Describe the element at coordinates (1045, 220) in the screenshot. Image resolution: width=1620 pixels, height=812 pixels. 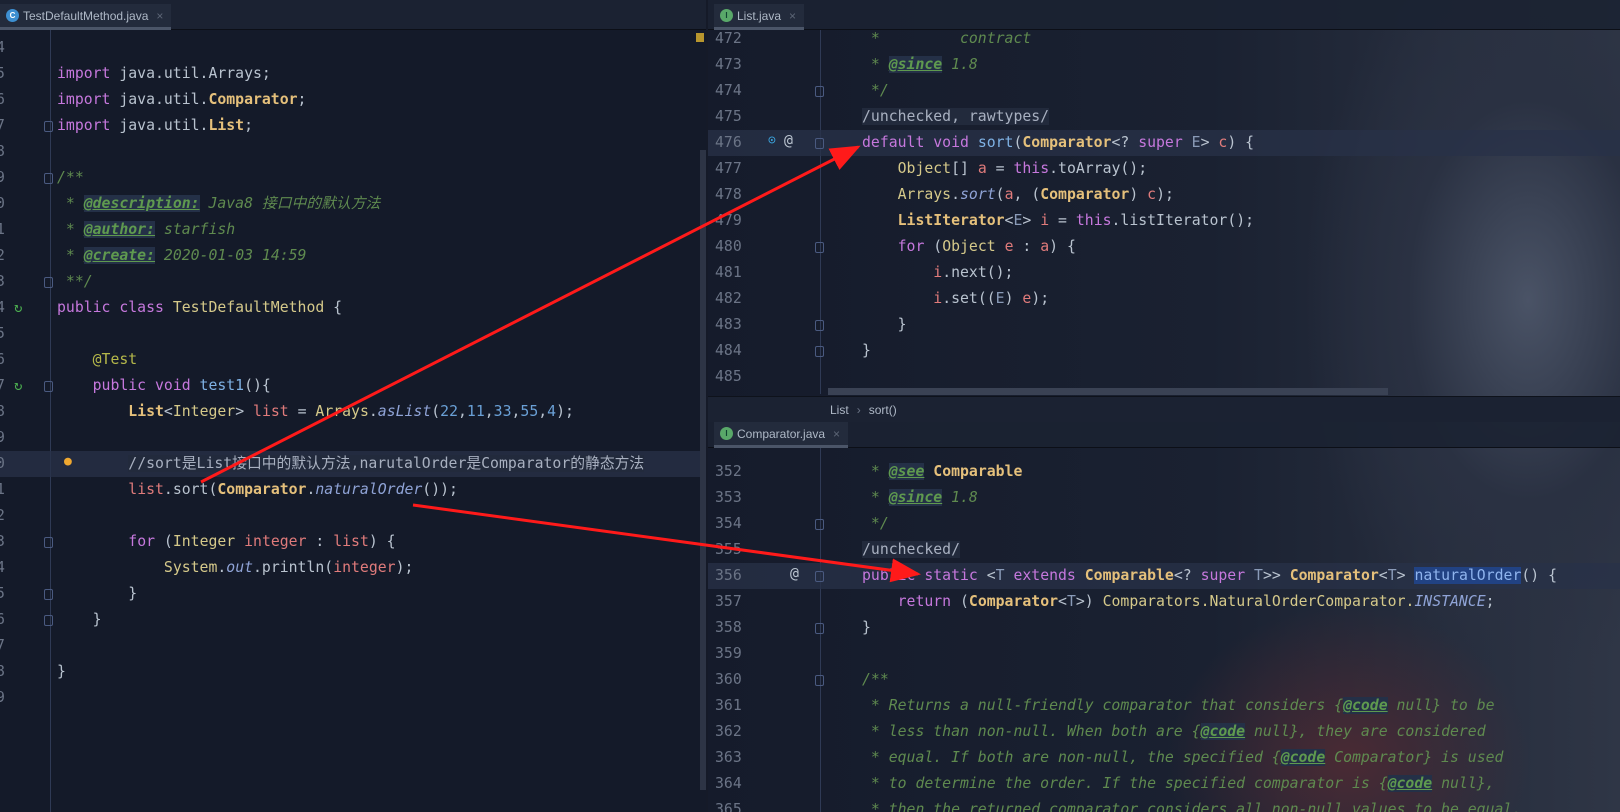
I see `code-token: i` at that location.